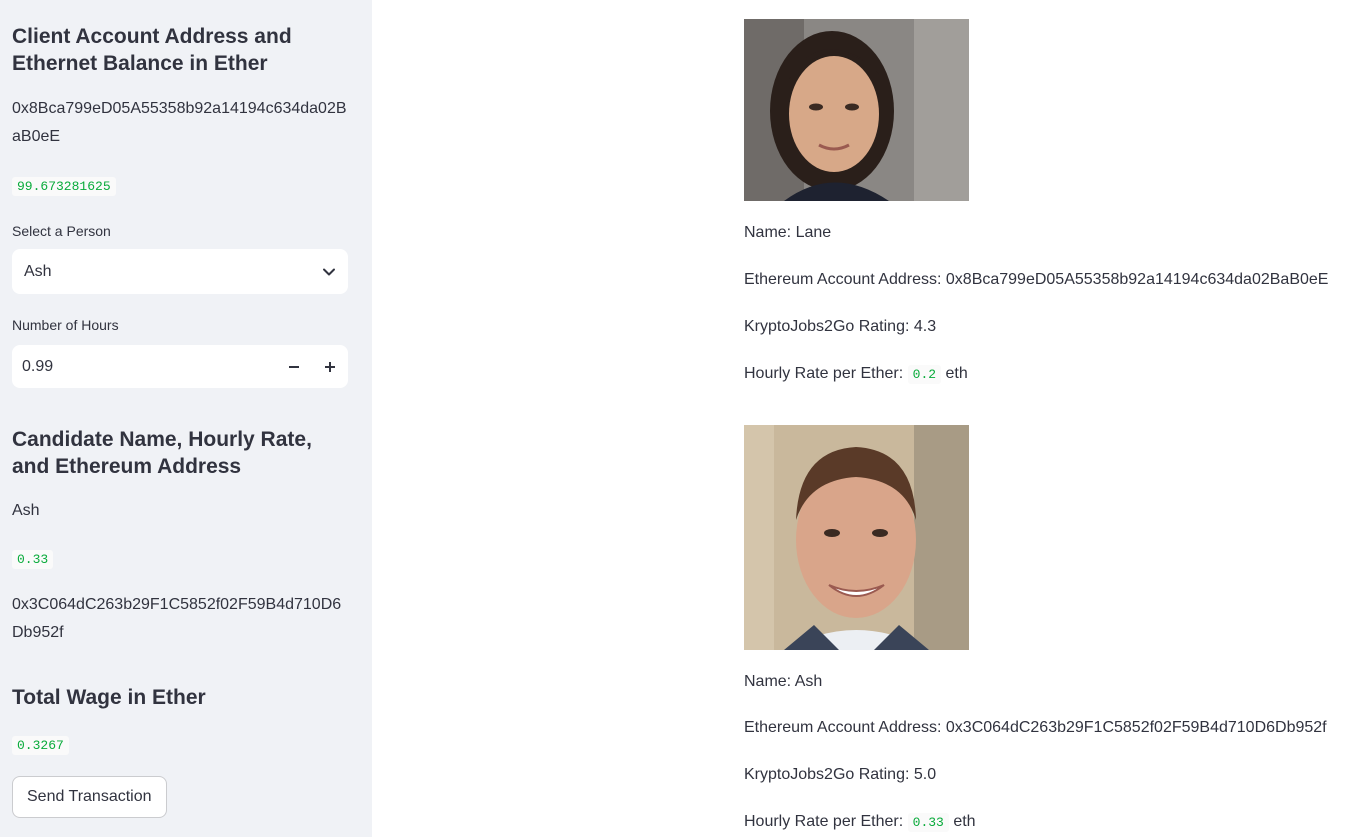 This screenshot has height=837, width=1352. What do you see at coordinates (89, 797) in the screenshot?
I see `send-transaction-button: Send Transaction` at bounding box center [89, 797].